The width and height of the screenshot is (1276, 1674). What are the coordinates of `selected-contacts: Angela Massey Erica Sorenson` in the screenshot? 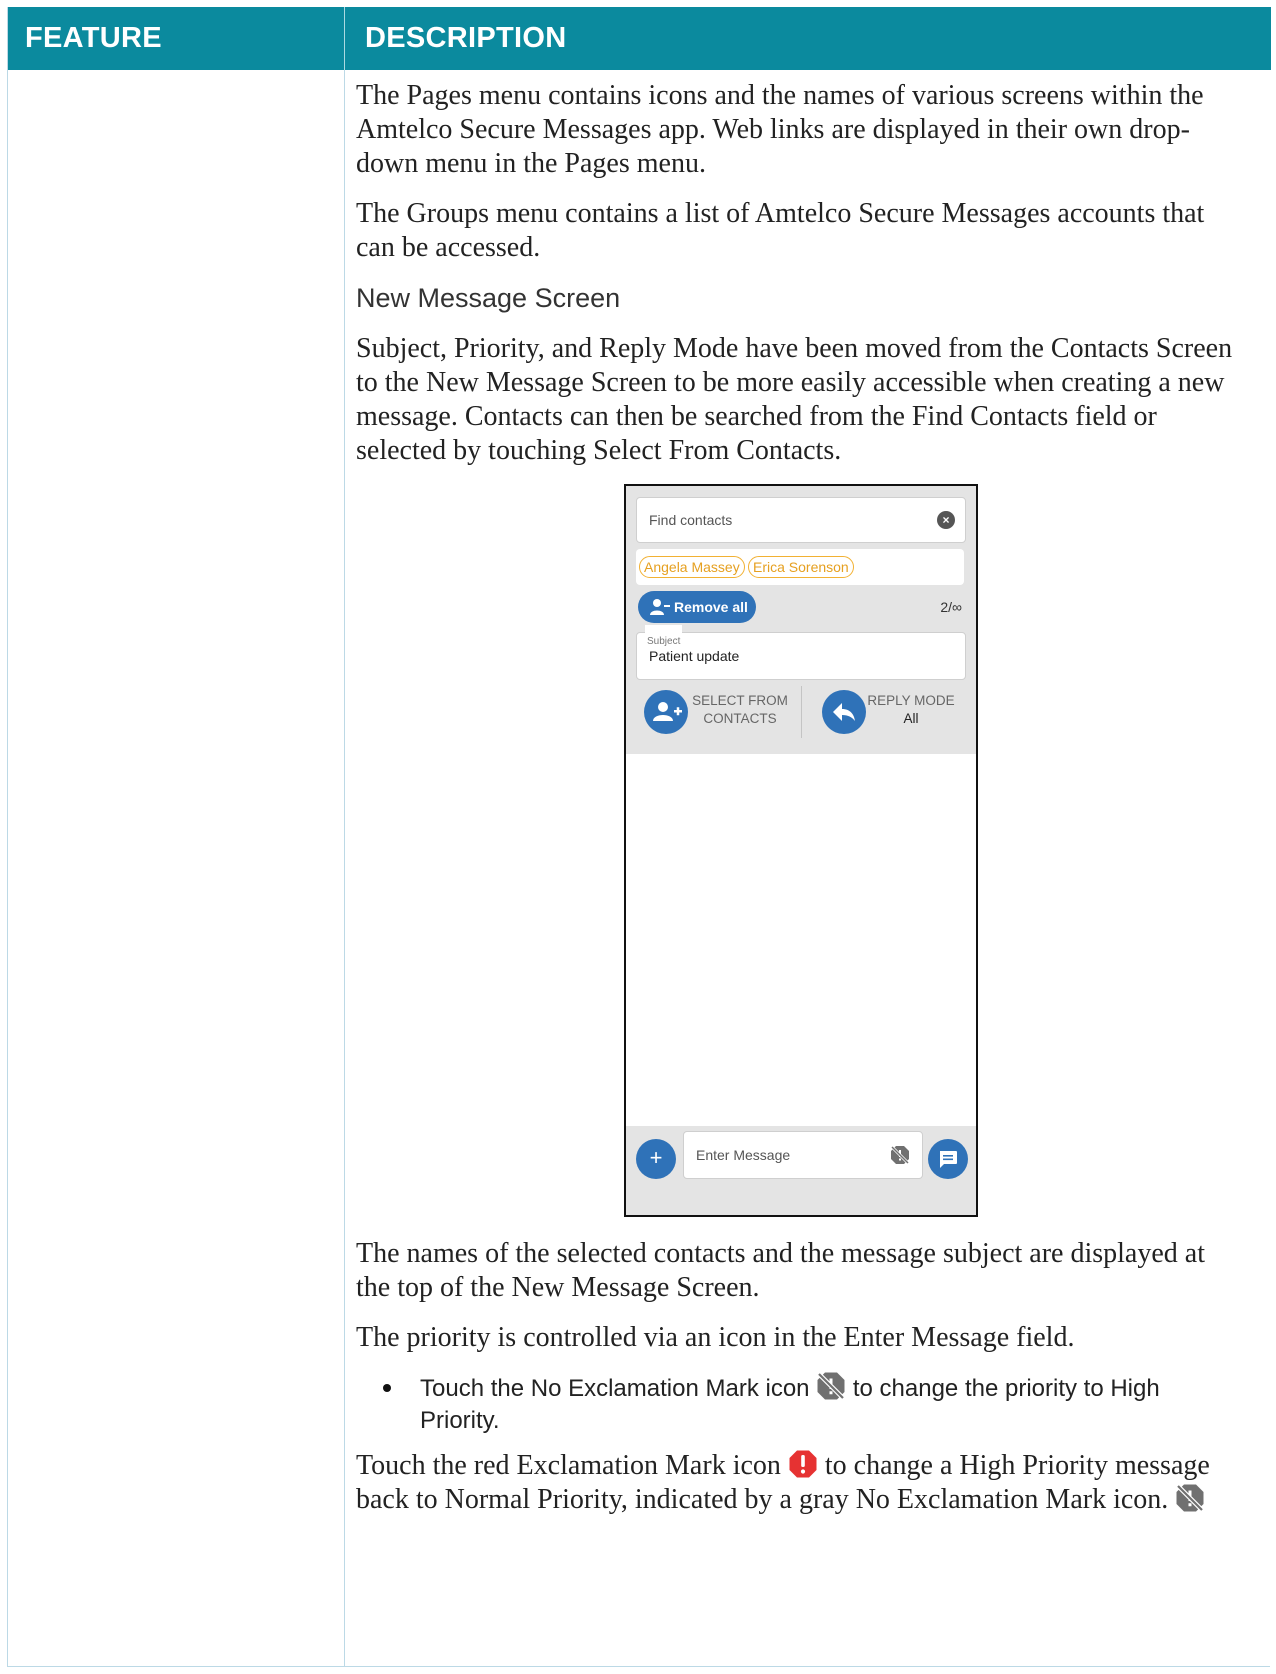 It's located at (800, 567).